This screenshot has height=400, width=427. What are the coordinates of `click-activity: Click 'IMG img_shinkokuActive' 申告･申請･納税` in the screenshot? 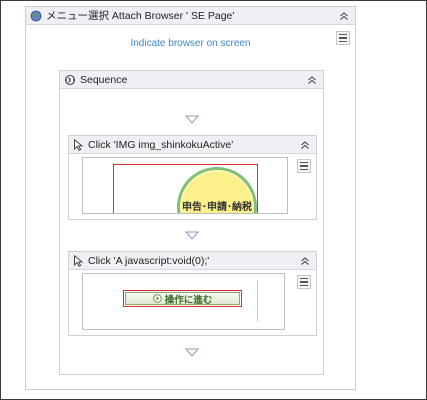 It's located at (192, 177).